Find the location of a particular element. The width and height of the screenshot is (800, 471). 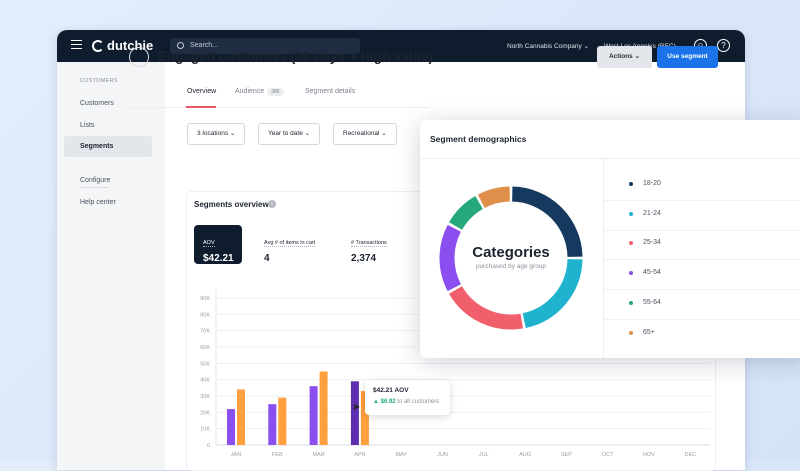

y-tick-label: 20K is located at coordinates (205, 413).